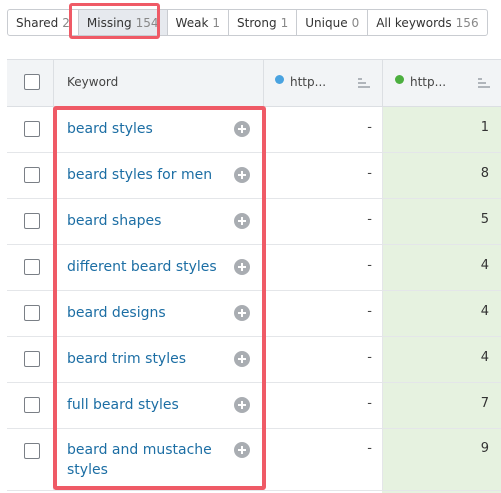 The image size is (501, 493). What do you see at coordinates (484, 448) in the screenshot?
I see `domain2-position: 9` at bounding box center [484, 448].